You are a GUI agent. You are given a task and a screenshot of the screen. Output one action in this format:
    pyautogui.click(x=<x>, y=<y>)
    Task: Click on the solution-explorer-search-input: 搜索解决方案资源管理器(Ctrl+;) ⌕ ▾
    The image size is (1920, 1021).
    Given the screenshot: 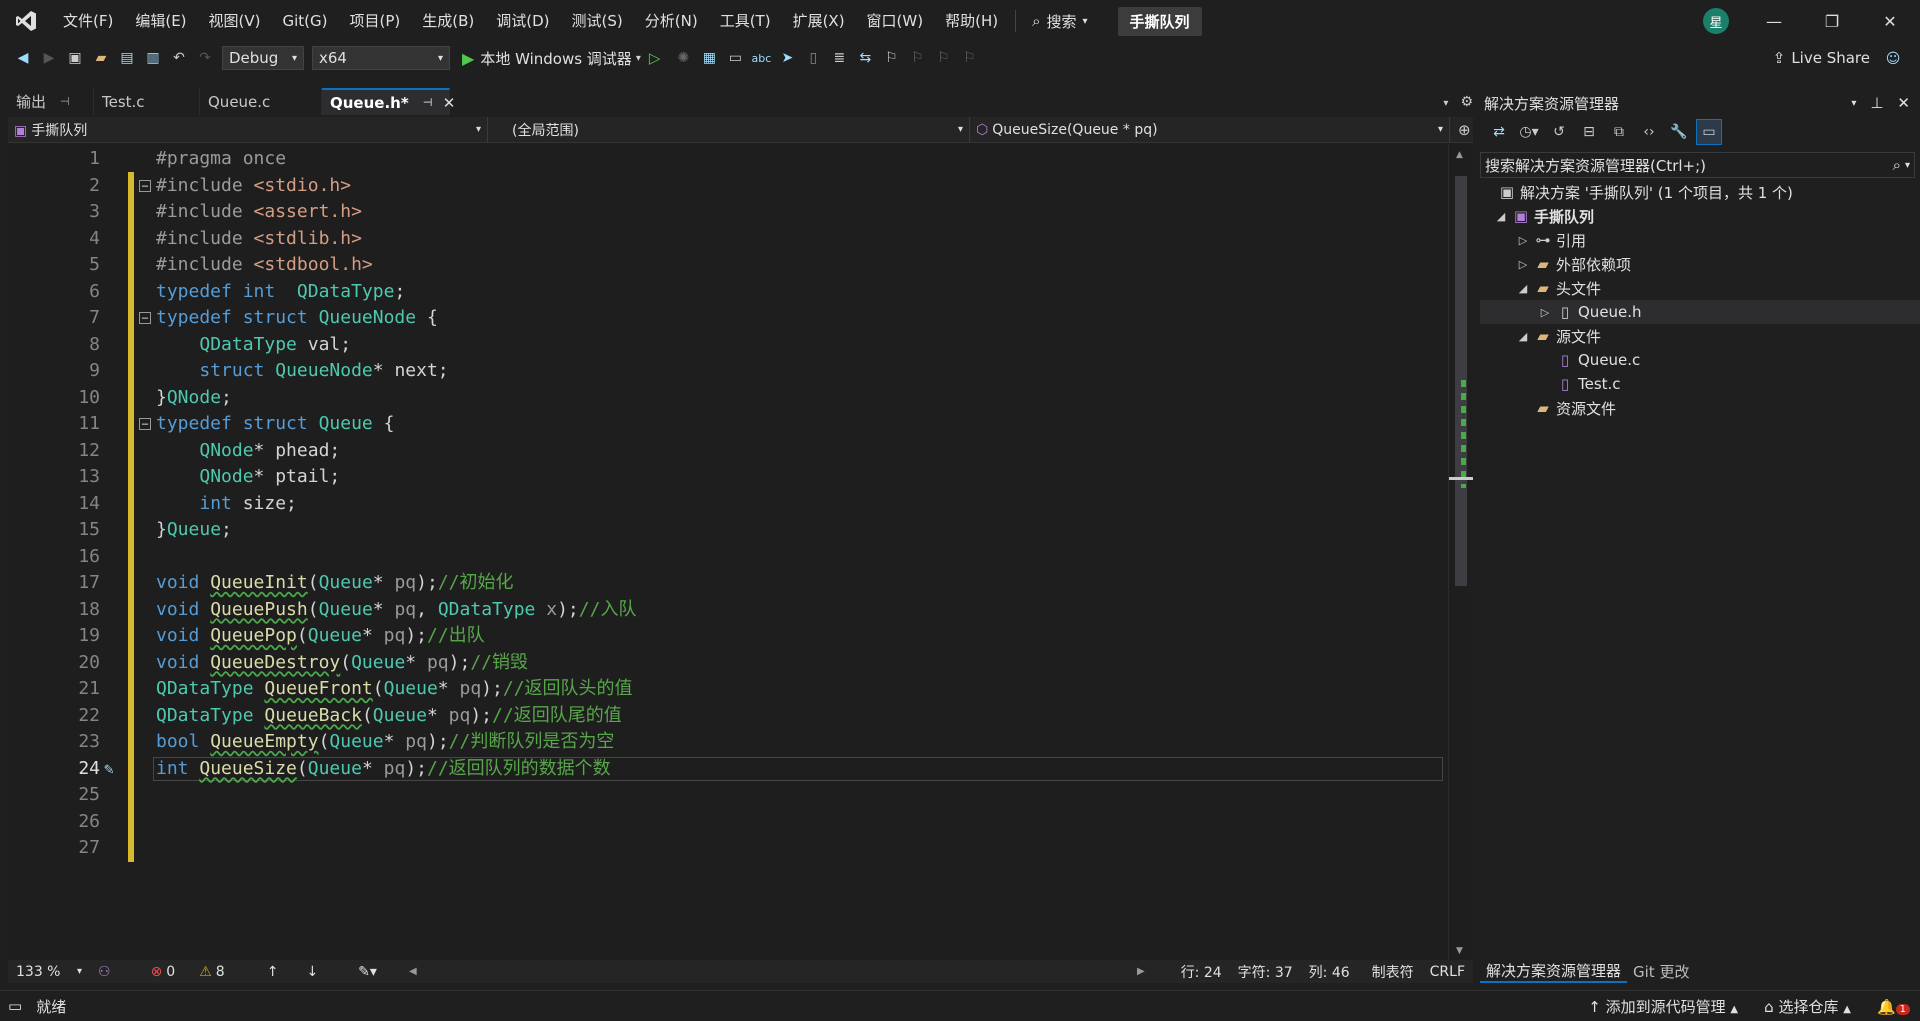 What is the action you would take?
    pyautogui.click(x=1697, y=165)
    